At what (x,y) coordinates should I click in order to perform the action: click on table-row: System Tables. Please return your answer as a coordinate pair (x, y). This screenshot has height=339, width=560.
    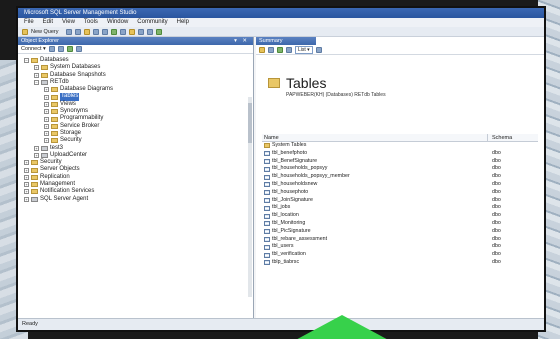
    Looking at the image, I should click on (400, 146).